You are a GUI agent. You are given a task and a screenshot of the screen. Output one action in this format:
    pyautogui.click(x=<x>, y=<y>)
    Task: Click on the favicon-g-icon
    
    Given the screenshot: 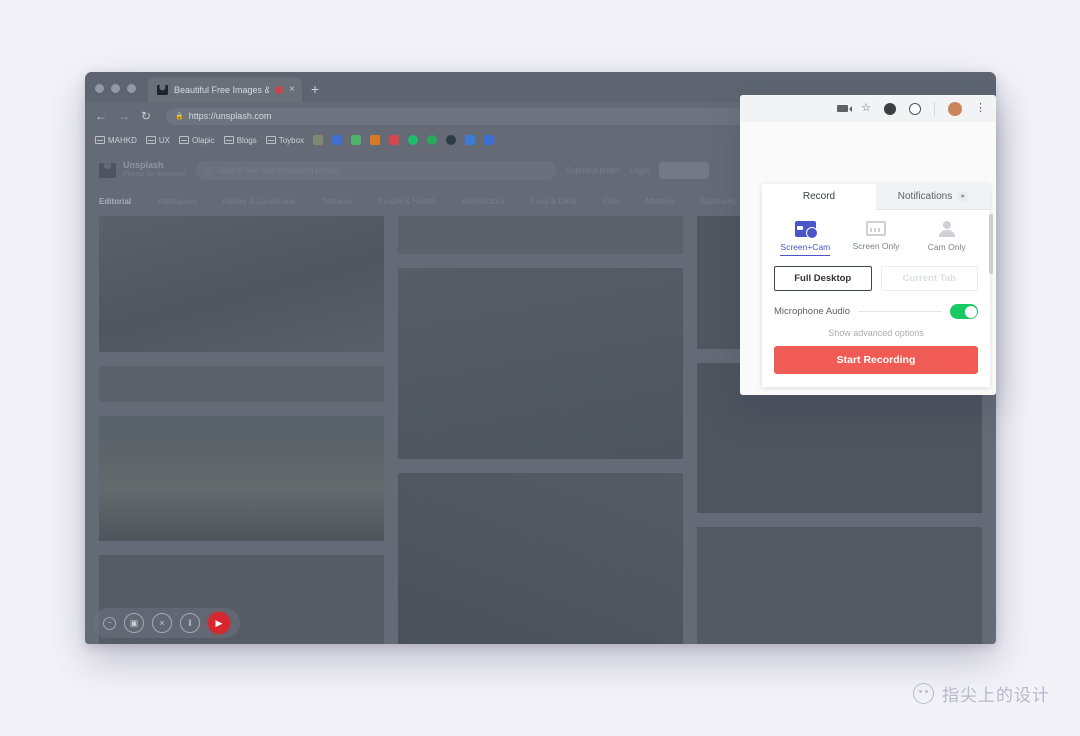 What is the action you would take?
    pyautogui.click(x=394, y=140)
    